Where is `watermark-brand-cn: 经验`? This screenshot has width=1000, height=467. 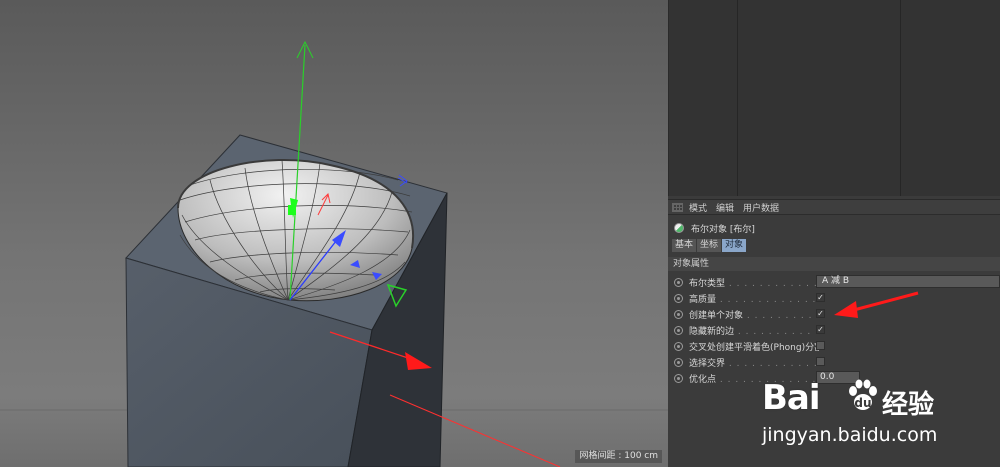 watermark-brand-cn: 经验 is located at coordinates (908, 405).